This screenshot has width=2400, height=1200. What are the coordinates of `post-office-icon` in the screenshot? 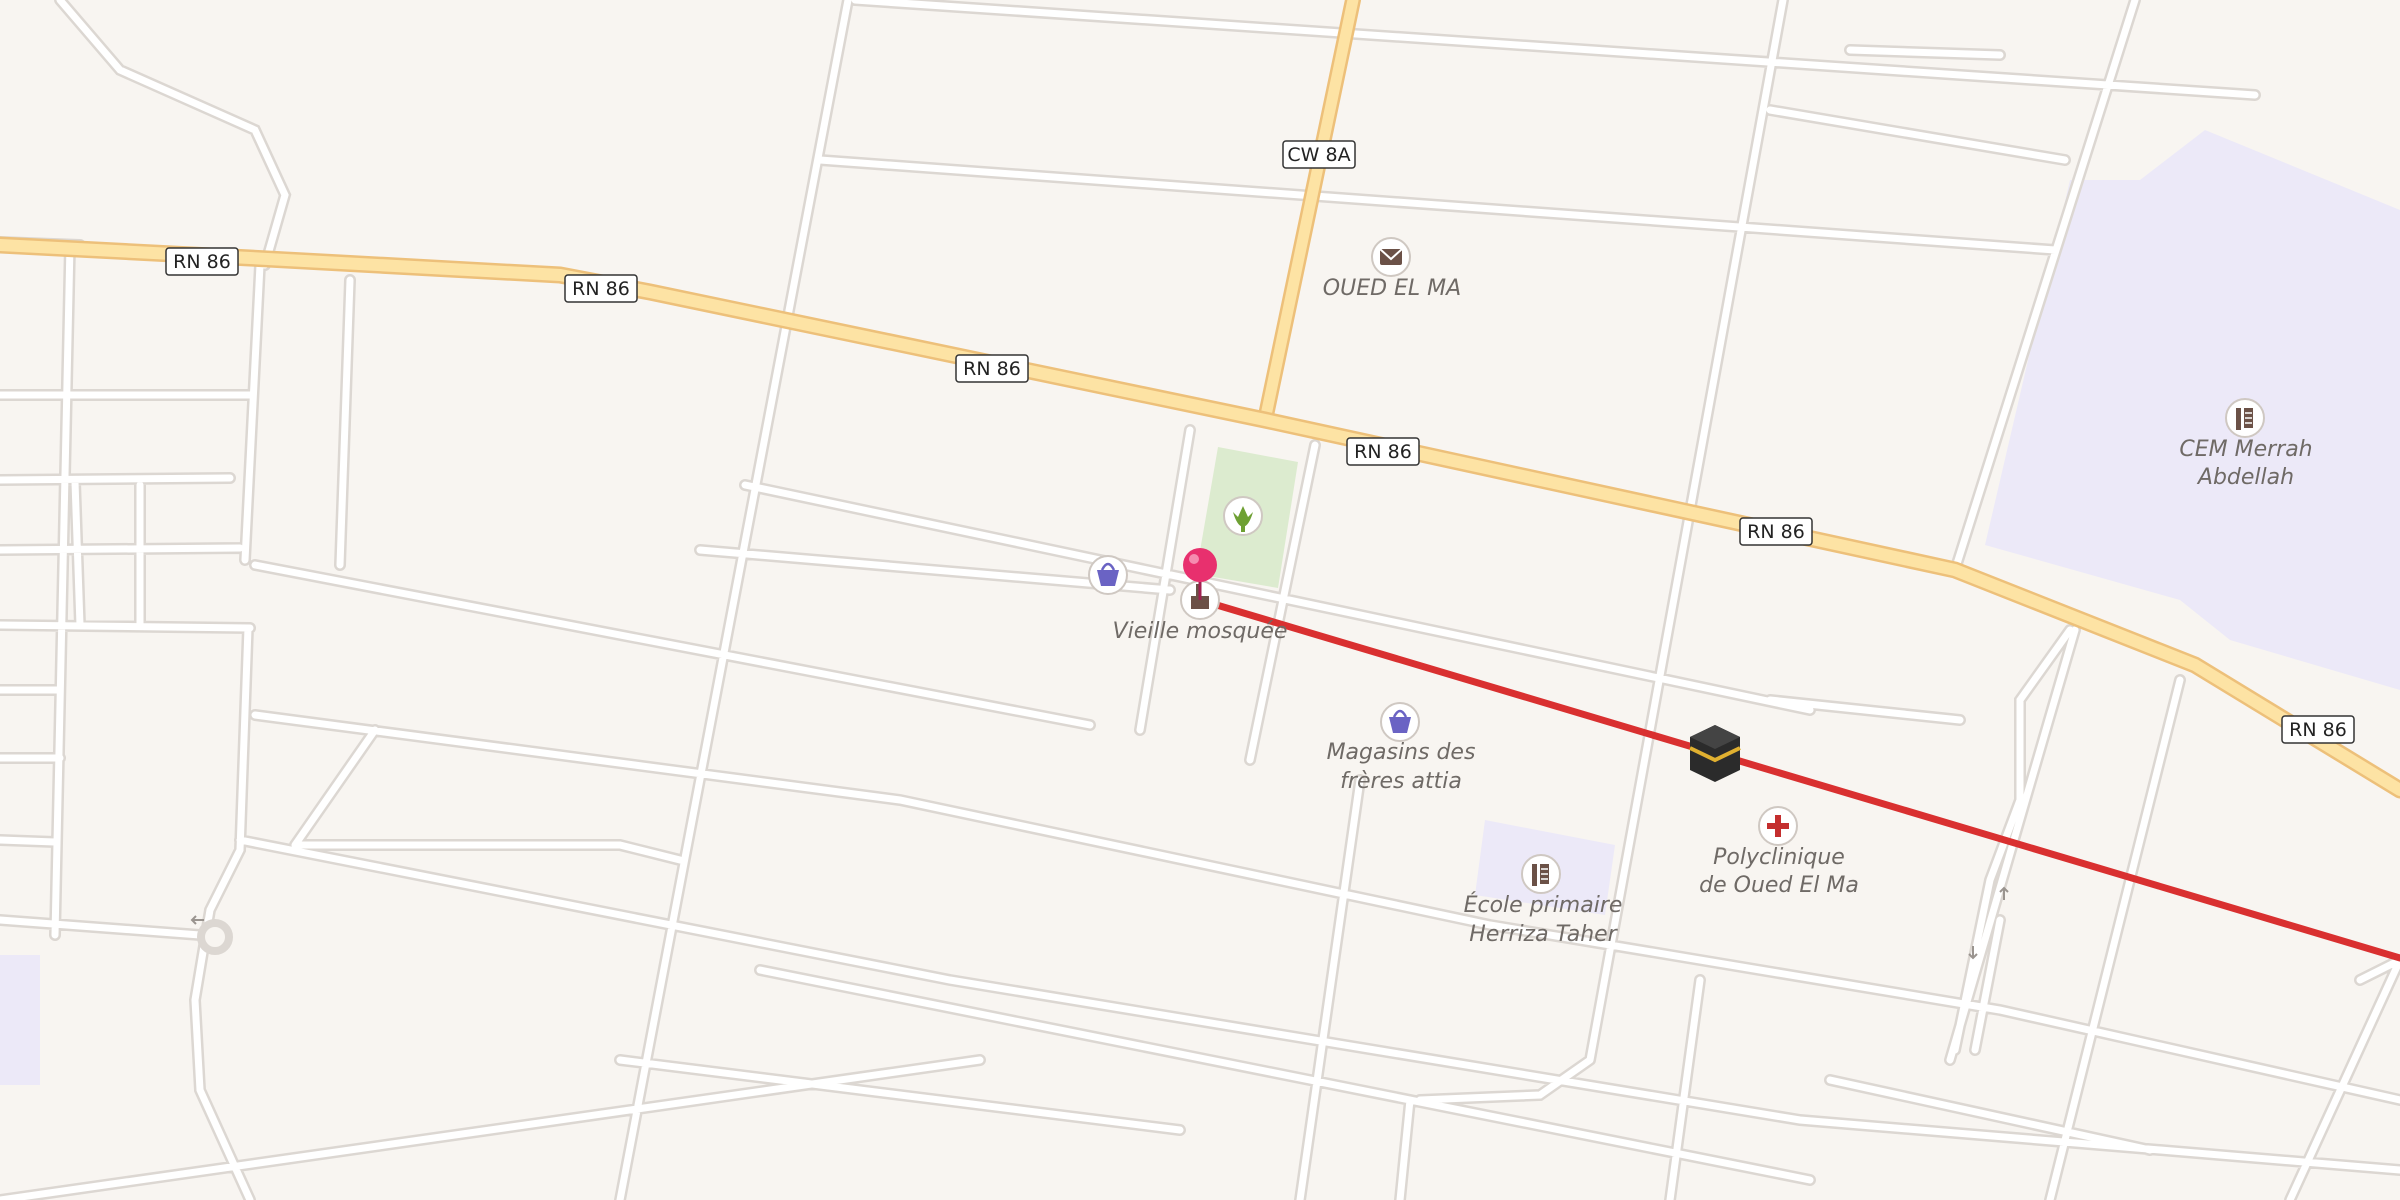 It's located at (1391, 257).